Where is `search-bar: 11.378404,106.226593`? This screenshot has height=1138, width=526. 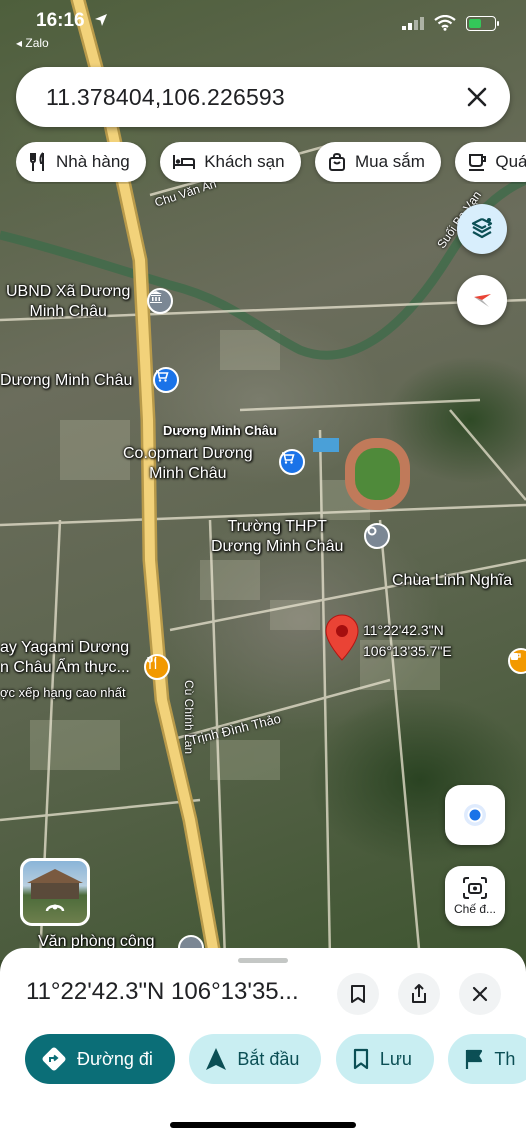
search-bar: 11.378404,106.226593 is located at coordinates (263, 97).